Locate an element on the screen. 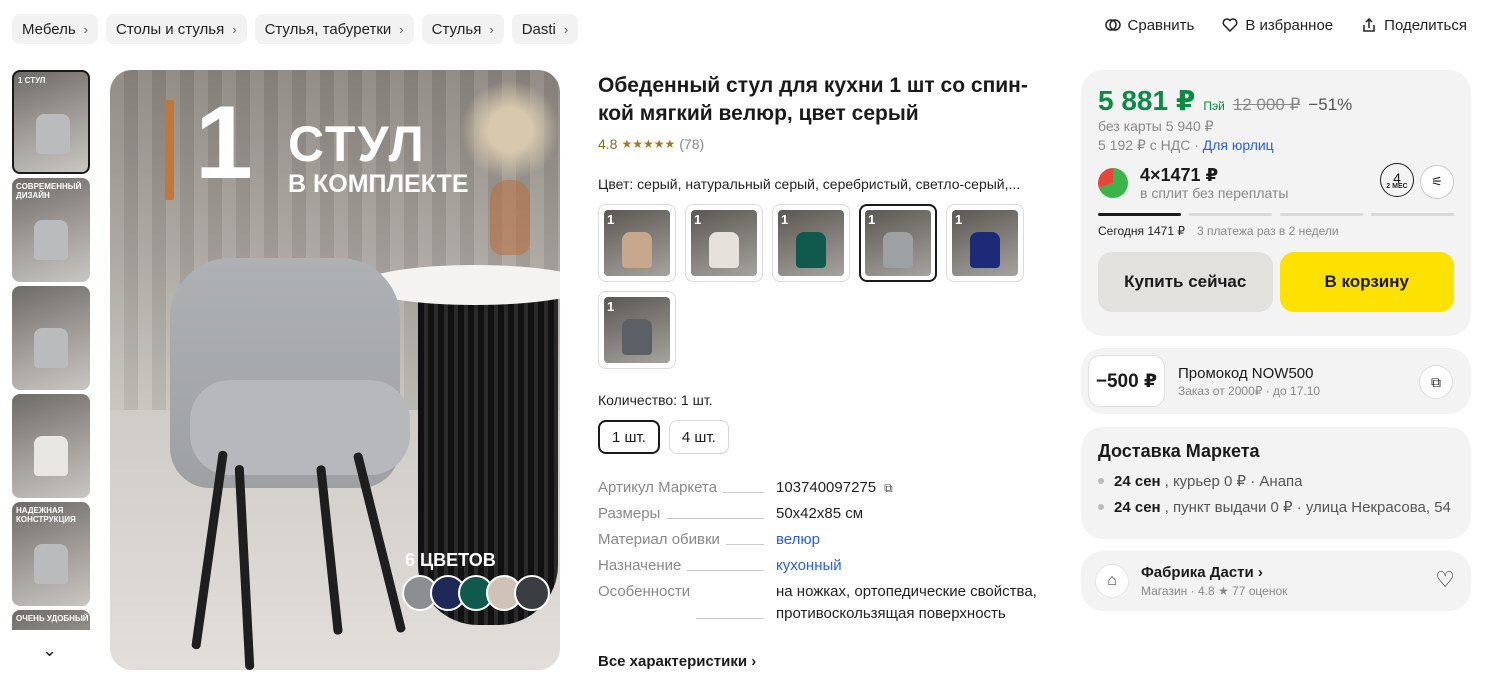  spec-row: Артикул Маркета 103740097275 ⧉ is located at coordinates (818, 488).